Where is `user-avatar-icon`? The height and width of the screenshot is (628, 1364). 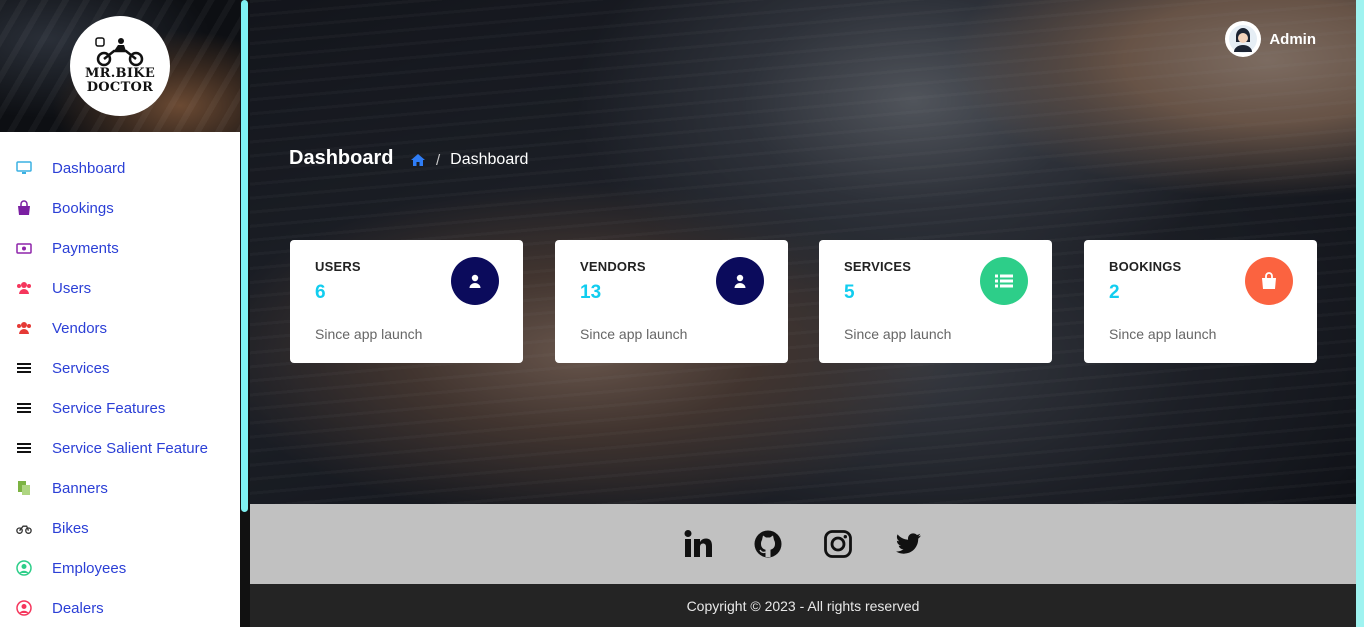
user-avatar-icon is located at coordinates (1243, 39).